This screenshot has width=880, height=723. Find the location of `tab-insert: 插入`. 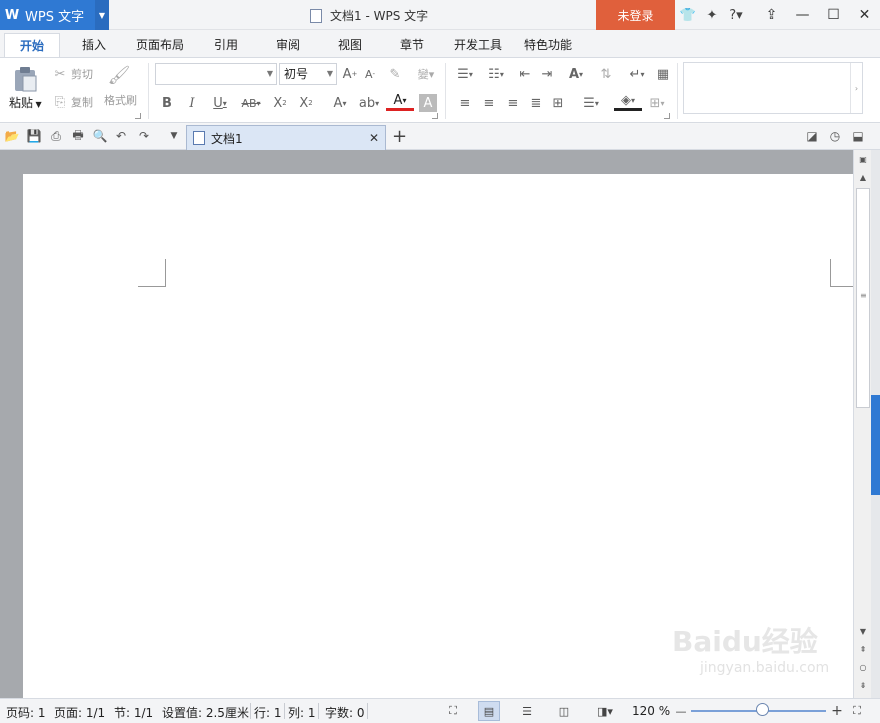

tab-insert: 插入 is located at coordinates (94, 45).